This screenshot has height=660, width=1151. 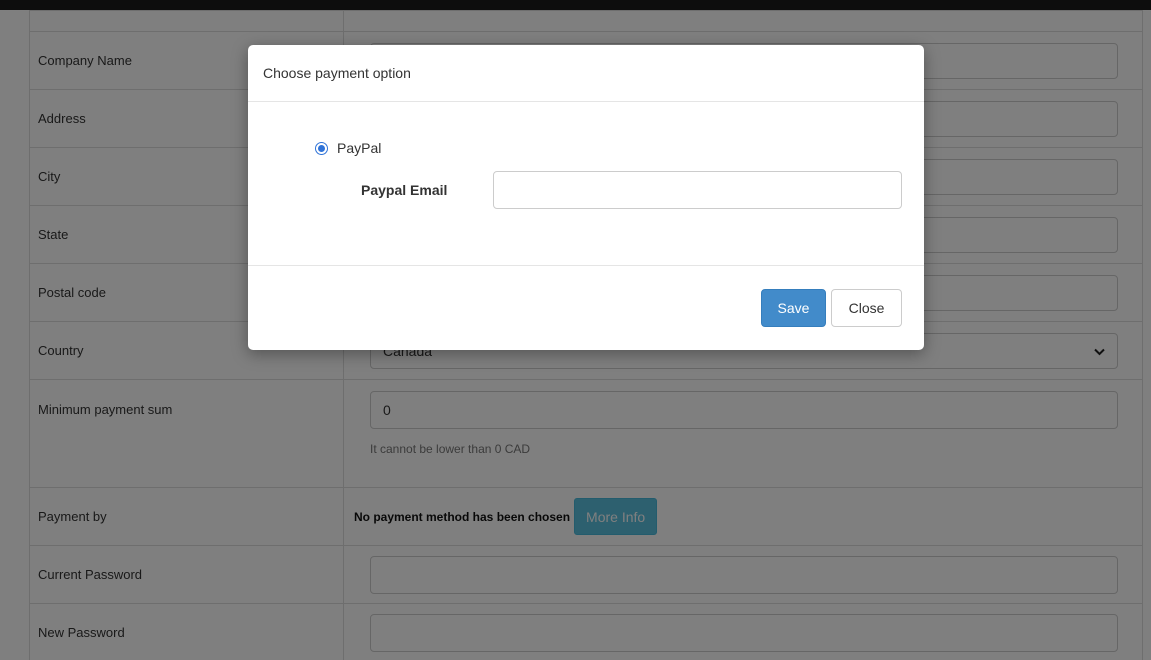 What do you see at coordinates (586, 308) in the screenshot?
I see `dialog-footer: Save Close` at bounding box center [586, 308].